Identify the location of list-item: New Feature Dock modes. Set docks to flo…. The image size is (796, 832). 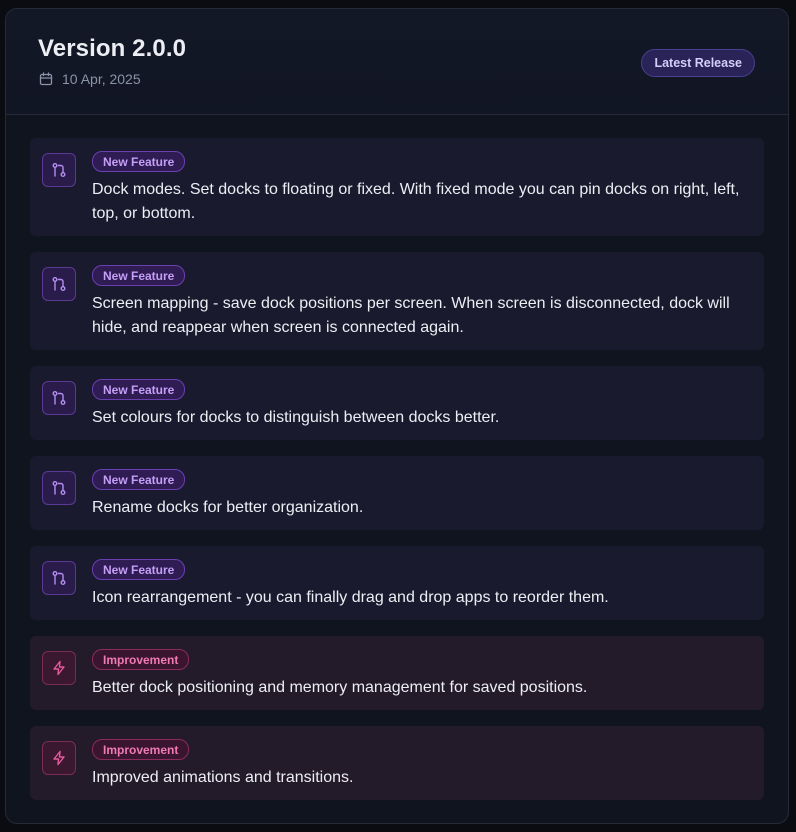
(397, 187).